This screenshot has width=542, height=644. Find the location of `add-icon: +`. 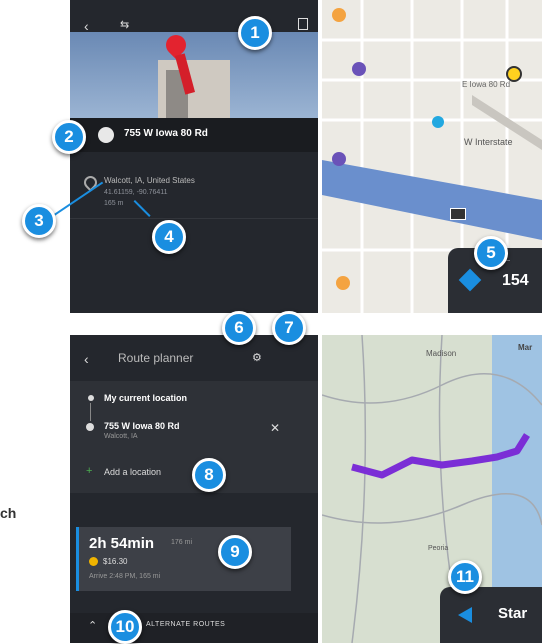

add-icon: + is located at coordinates (89, 471).